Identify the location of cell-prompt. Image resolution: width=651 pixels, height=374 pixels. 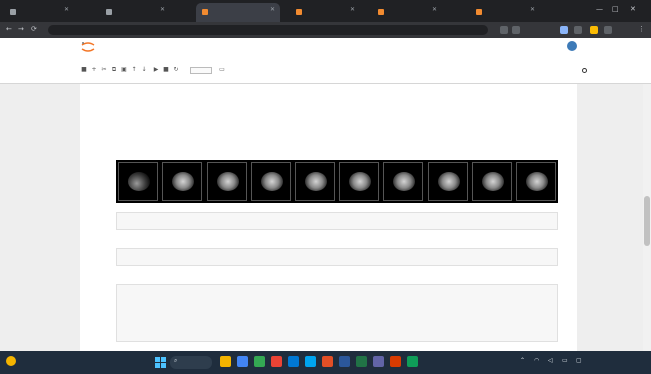
(101, 220).